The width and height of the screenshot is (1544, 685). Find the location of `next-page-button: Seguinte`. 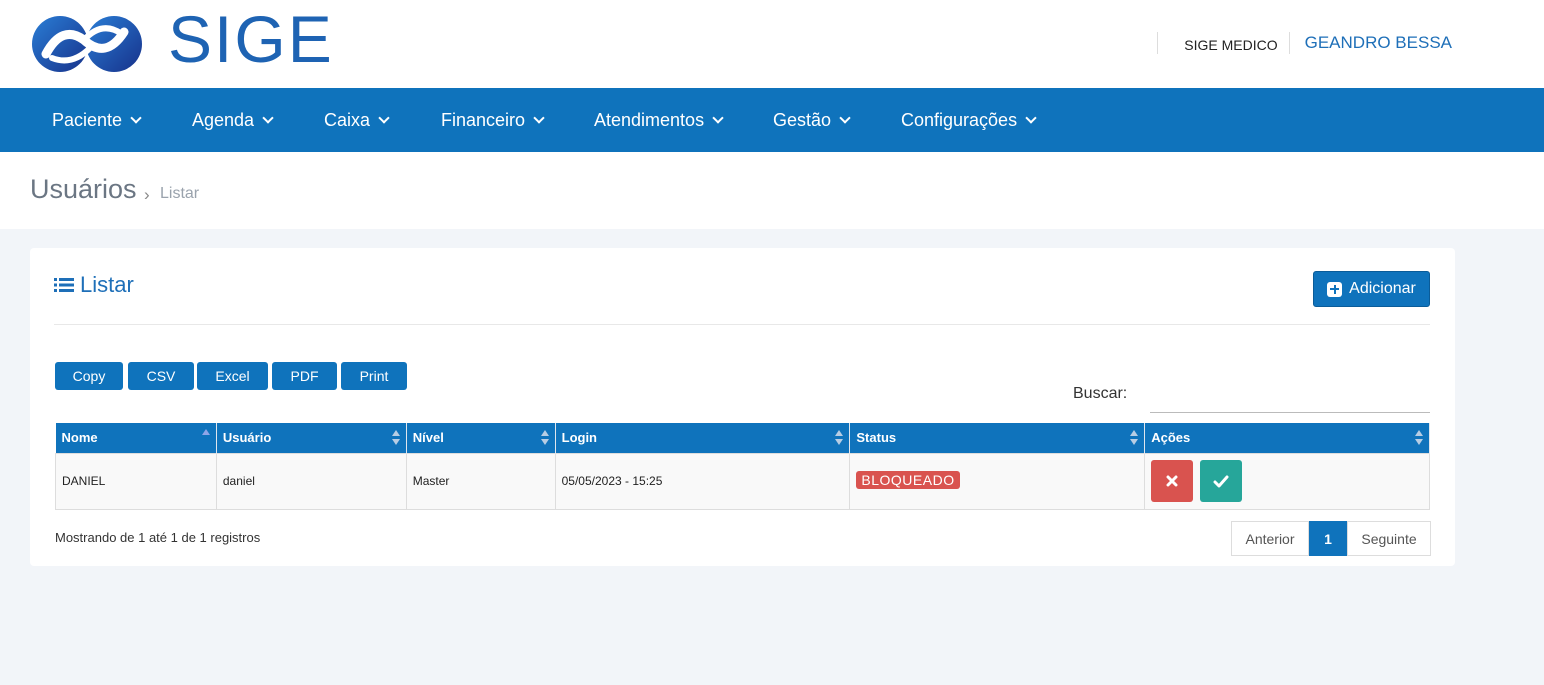

next-page-button: Seguinte is located at coordinates (1389, 538).